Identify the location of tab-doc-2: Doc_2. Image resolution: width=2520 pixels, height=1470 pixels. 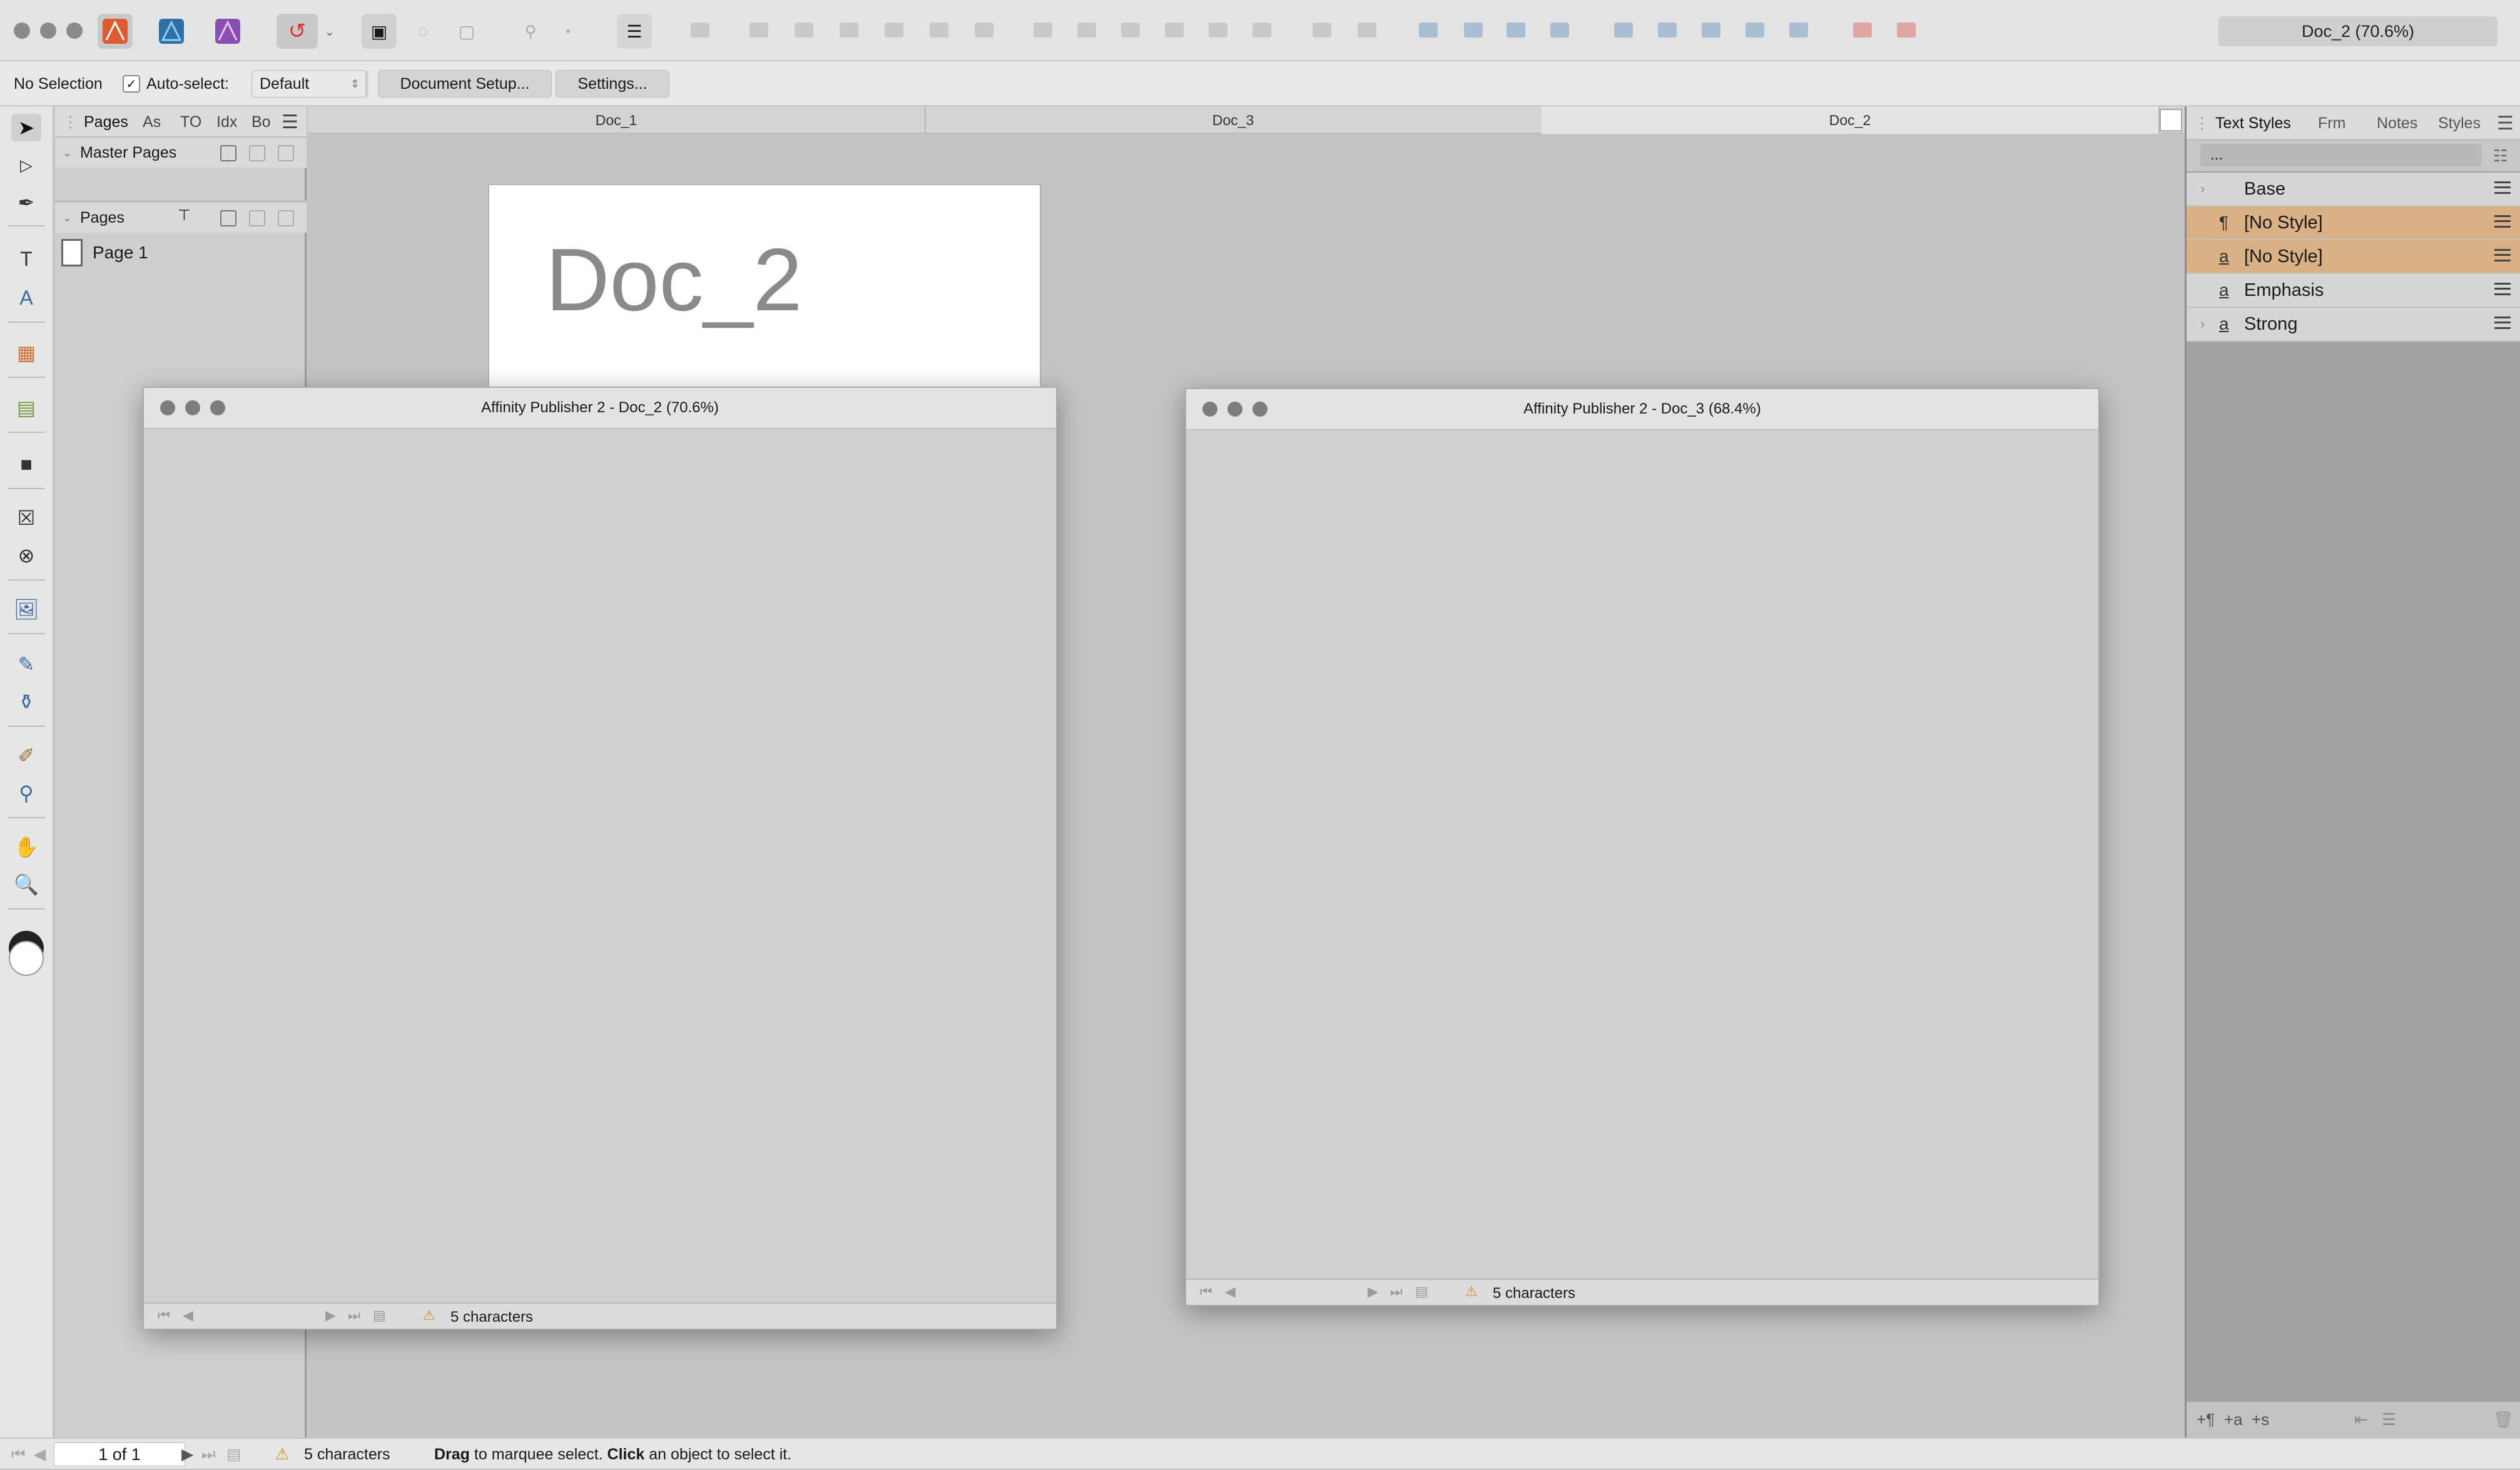
(1851, 120).